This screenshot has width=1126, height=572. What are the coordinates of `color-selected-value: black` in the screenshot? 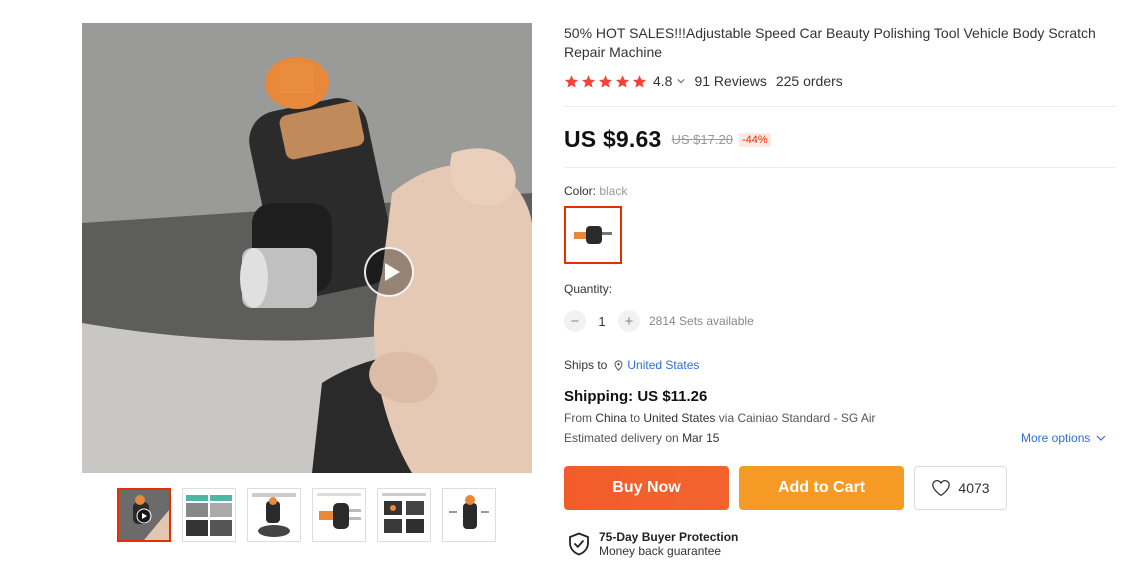 It's located at (613, 191).